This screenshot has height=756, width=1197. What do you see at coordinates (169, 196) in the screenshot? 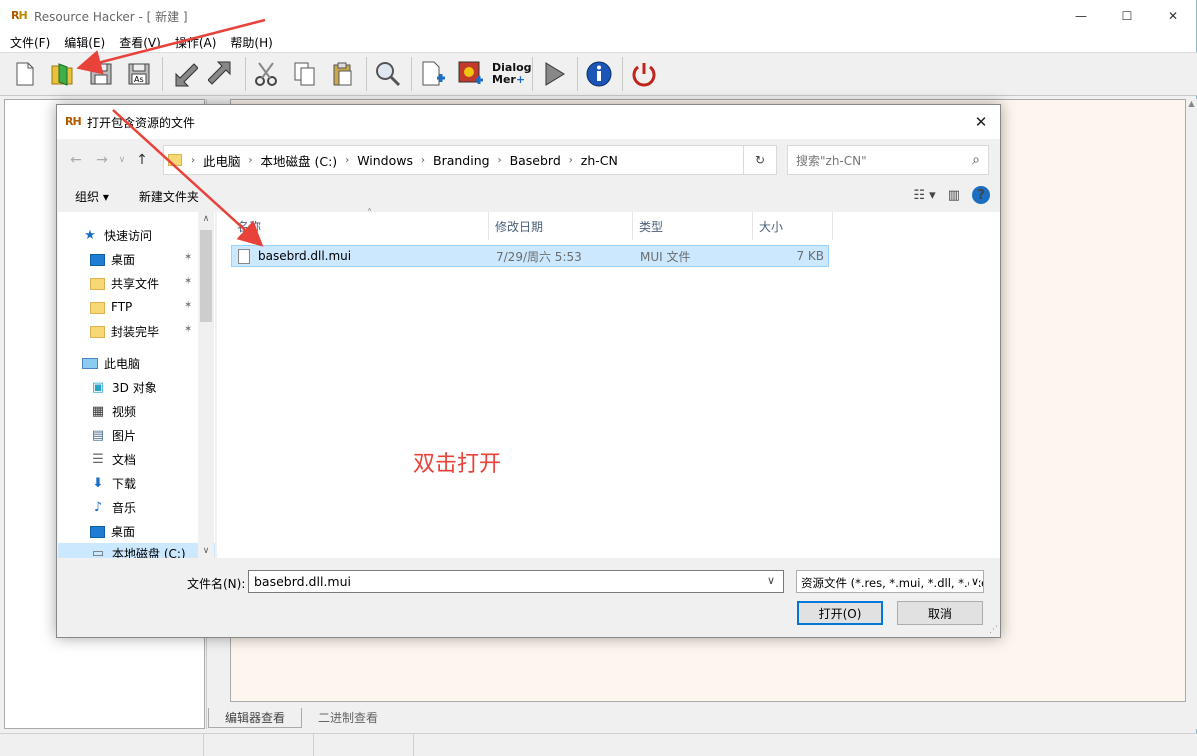
I see `new-folder-button: 新建文件夹` at bounding box center [169, 196].